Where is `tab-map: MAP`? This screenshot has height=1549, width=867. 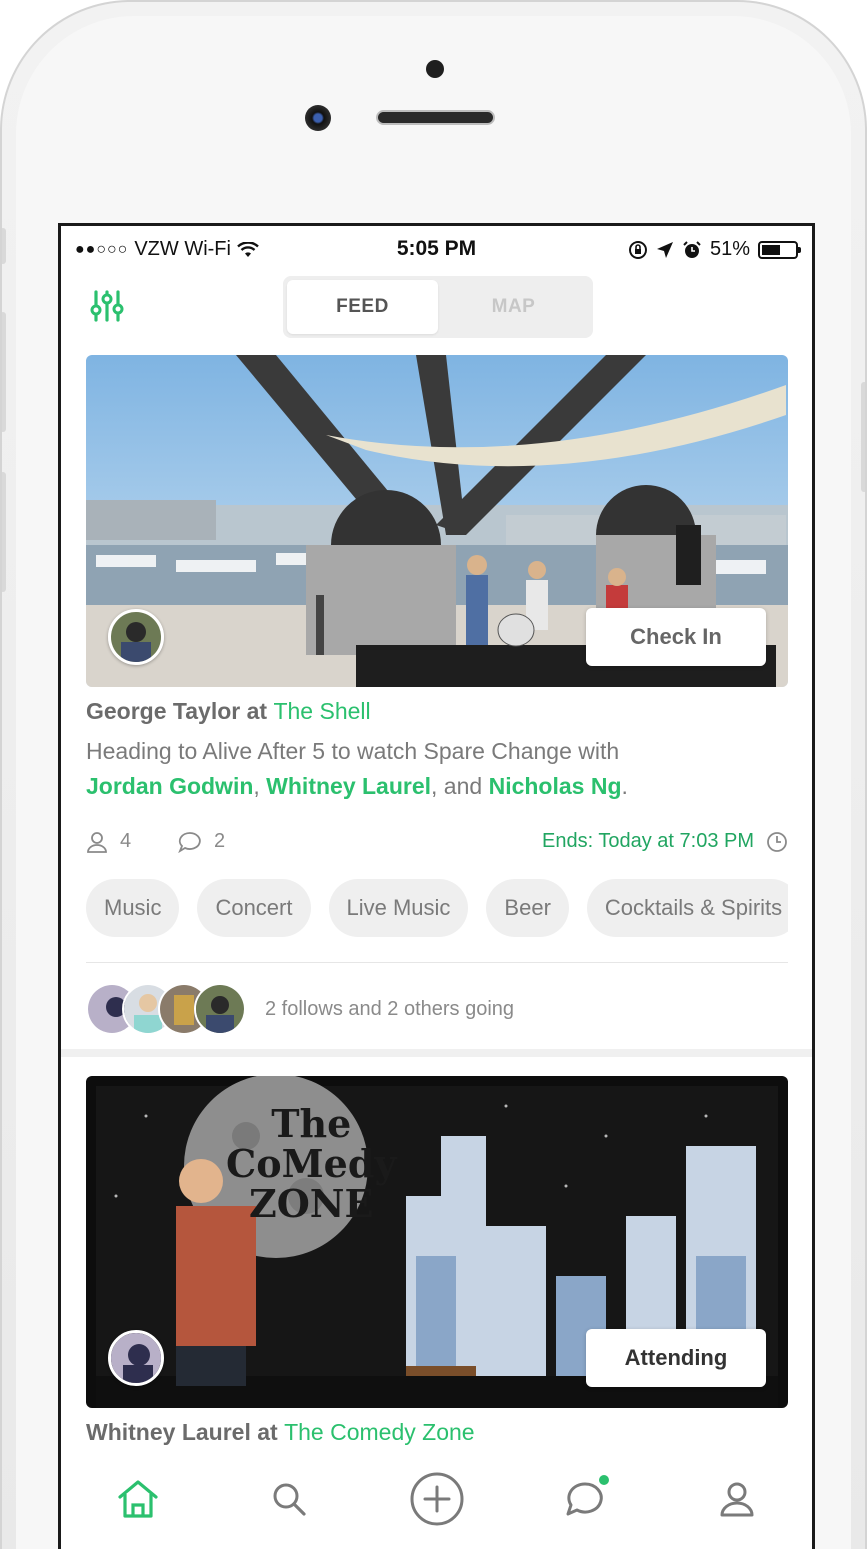 tab-map: MAP is located at coordinates (513, 307).